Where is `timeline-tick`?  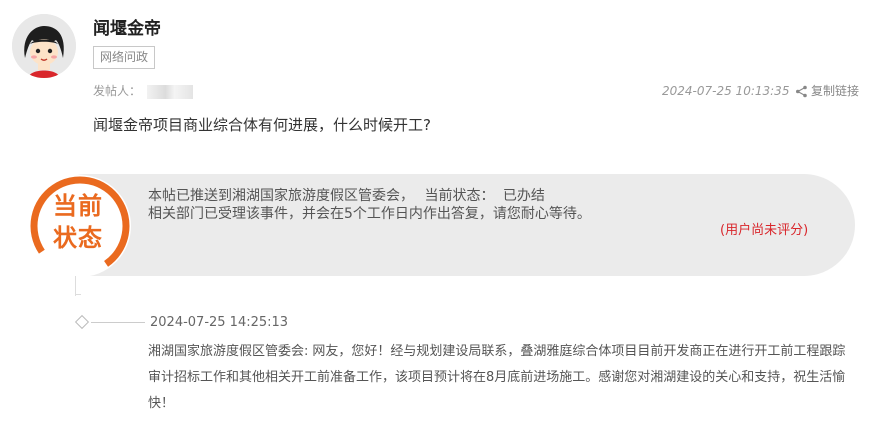 timeline-tick is located at coordinates (78, 294).